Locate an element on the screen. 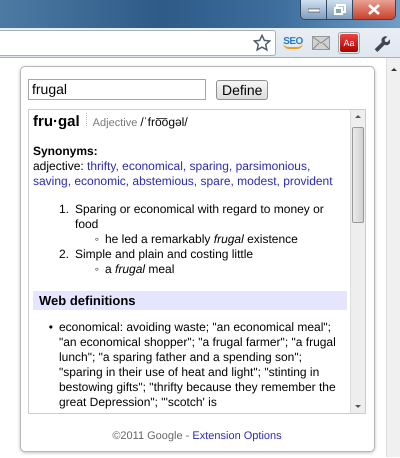 The image size is (400, 458). minimize-button is located at coordinates (314, 9).